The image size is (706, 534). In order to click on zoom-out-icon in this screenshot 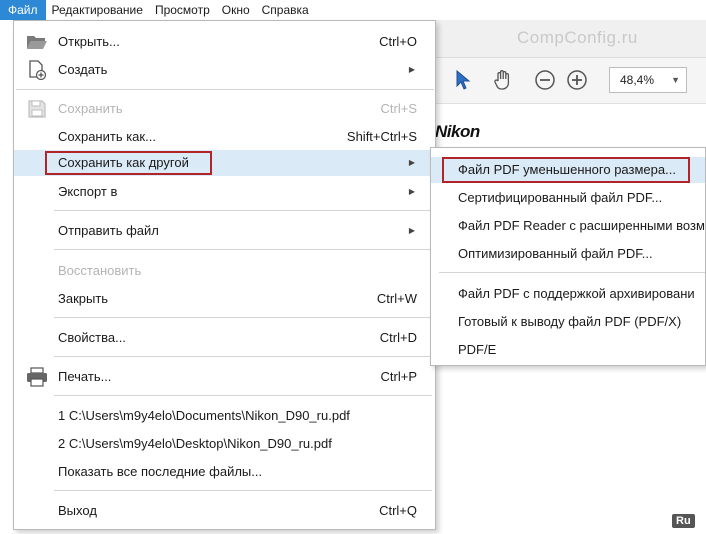, I will do `click(545, 80)`.